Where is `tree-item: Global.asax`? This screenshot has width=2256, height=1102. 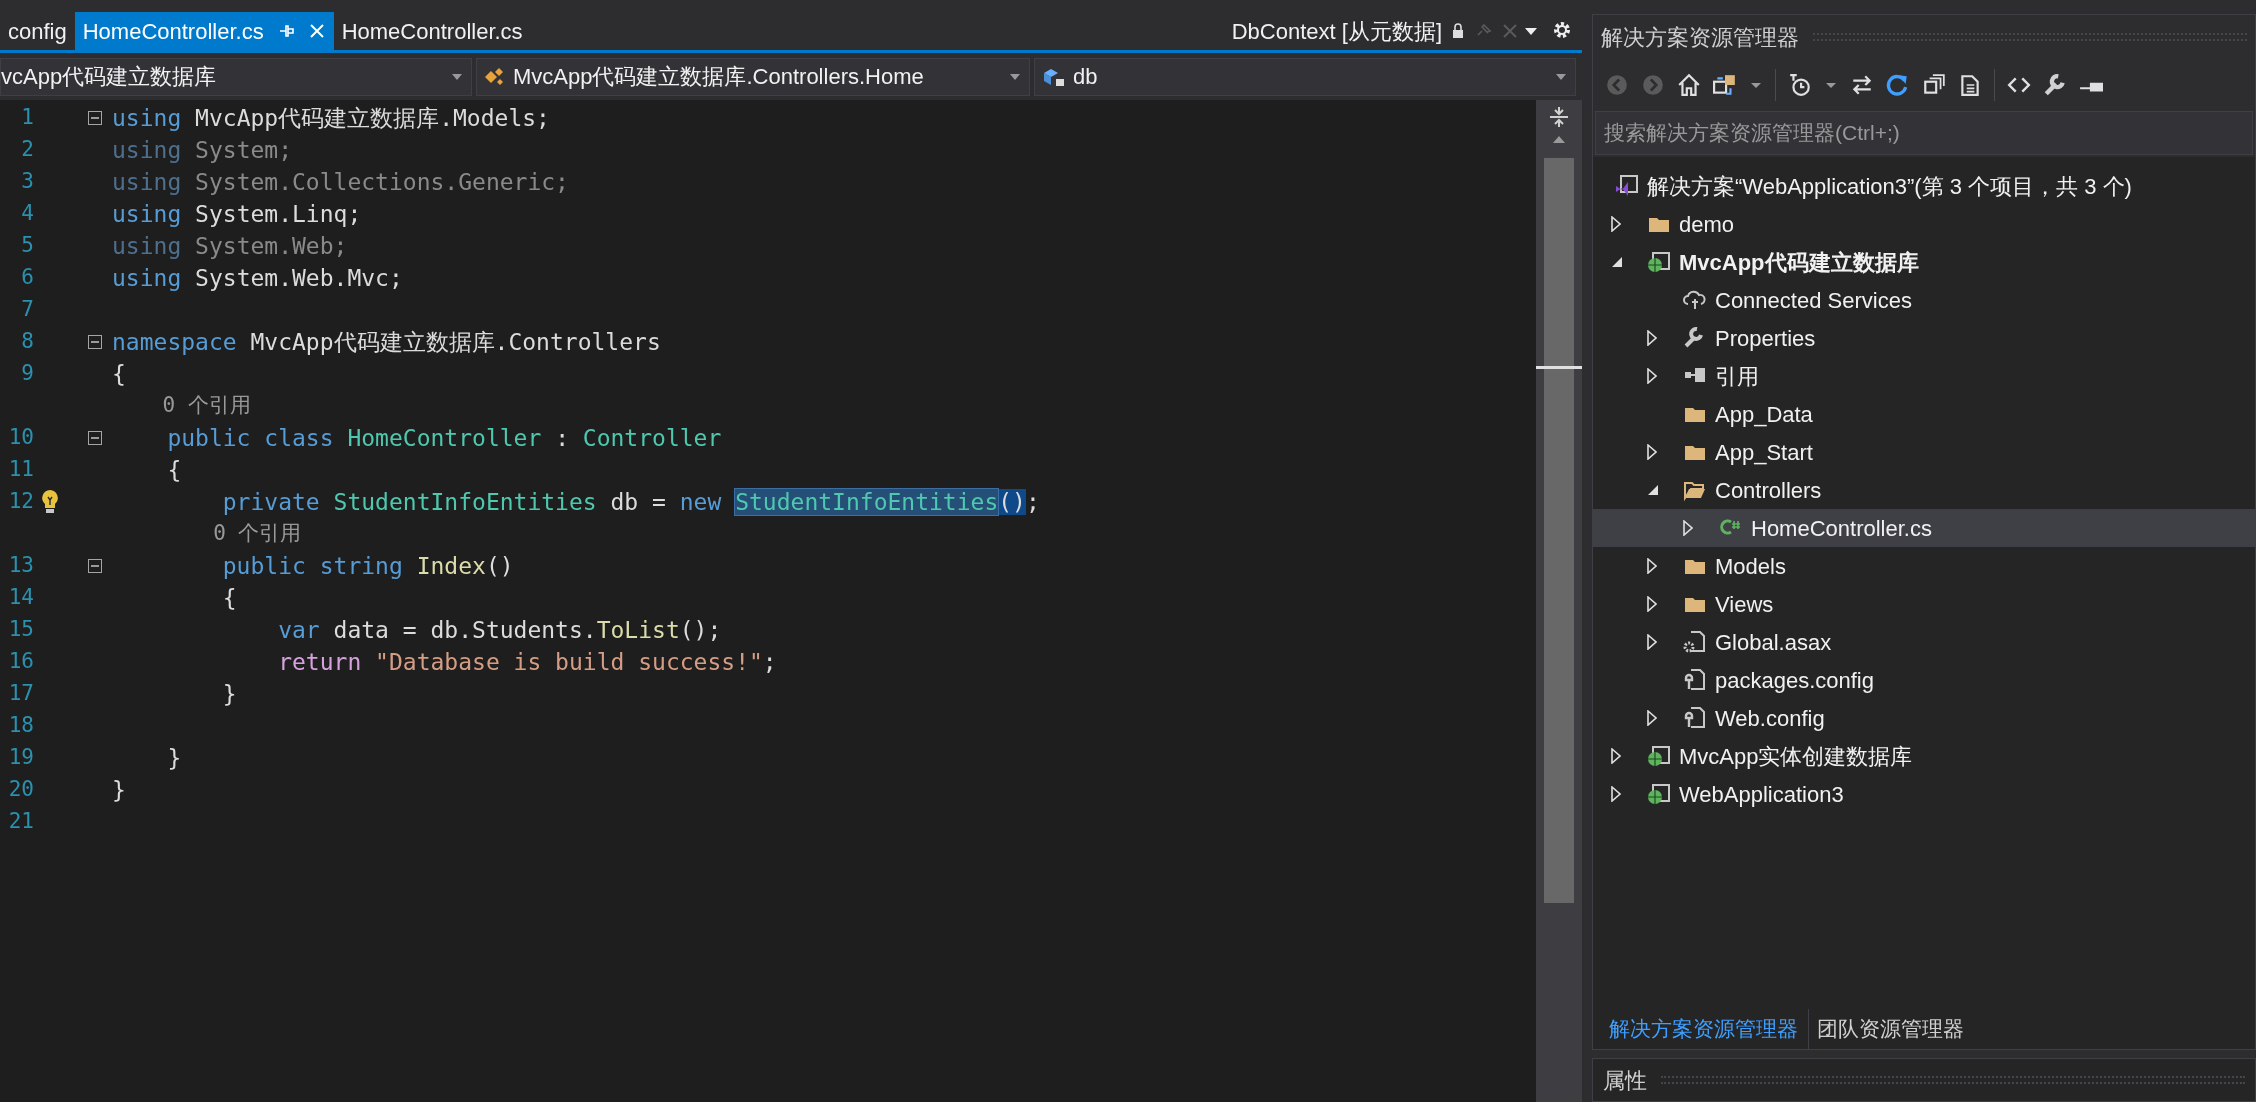 tree-item: Global.asax is located at coordinates (1924, 642).